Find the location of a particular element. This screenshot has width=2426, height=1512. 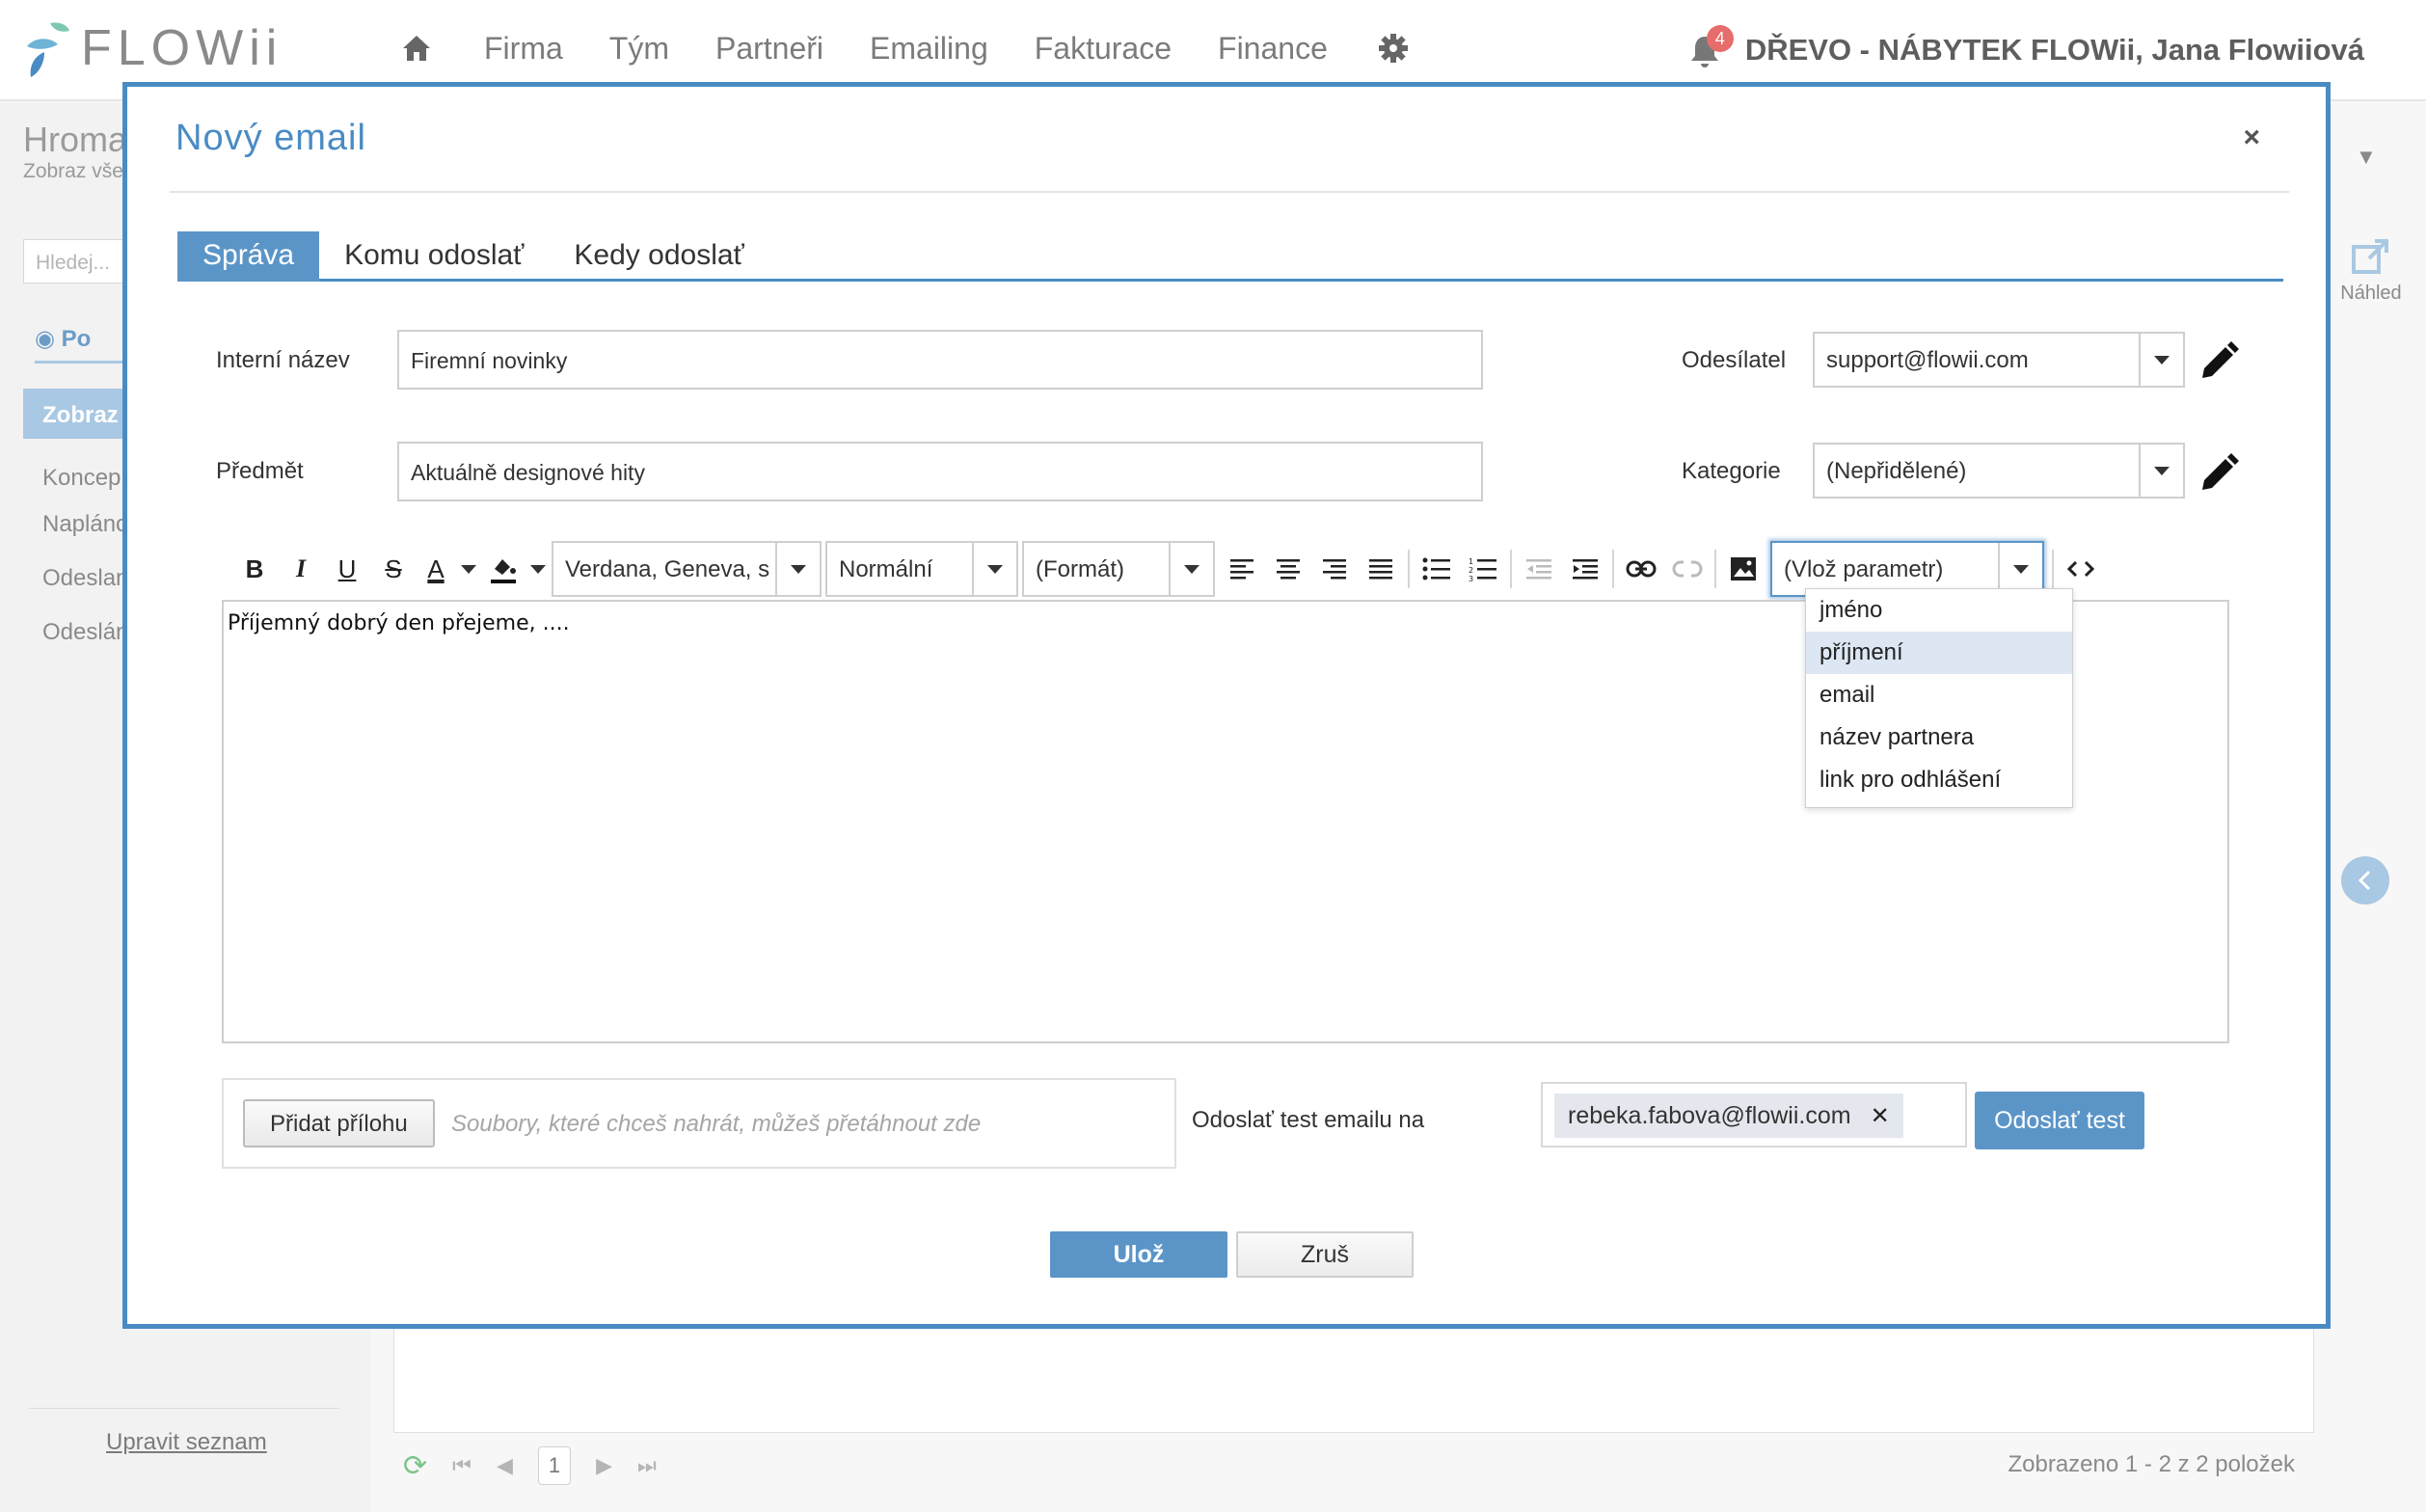

bell-icon: 4 is located at coordinates (1712, 47).